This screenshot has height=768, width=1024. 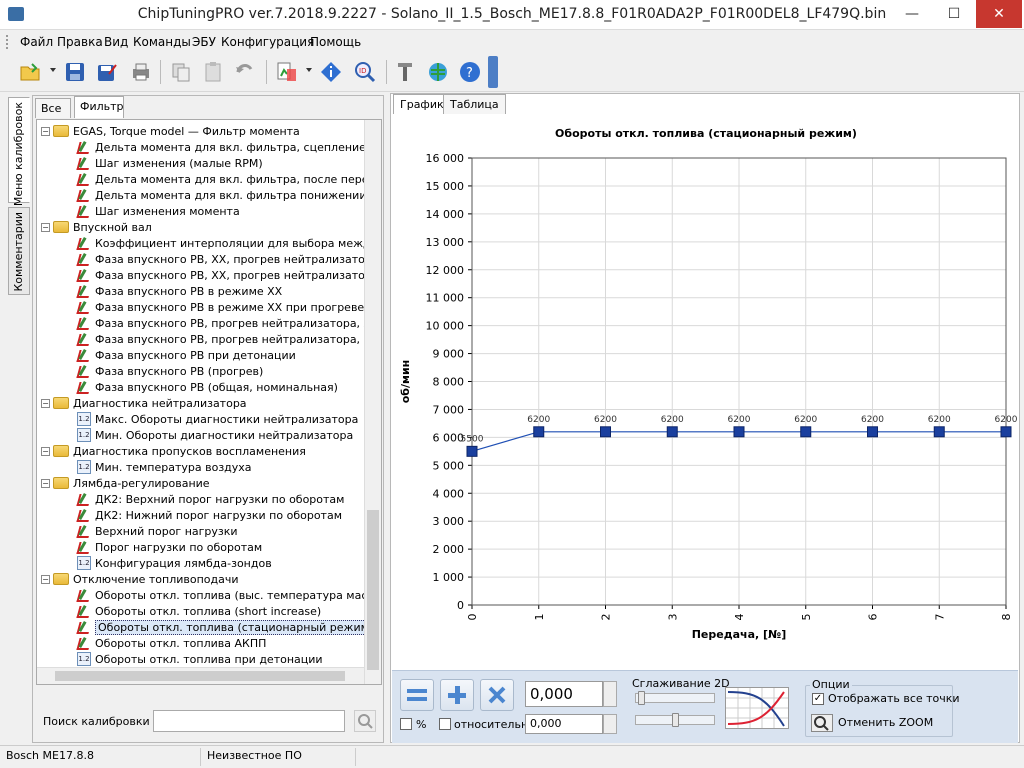 What do you see at coordinates (144, 403) in the screenshot?
I see `tree-folder: − Диагностика нейтрализатора` at bounding box center [144, 403].